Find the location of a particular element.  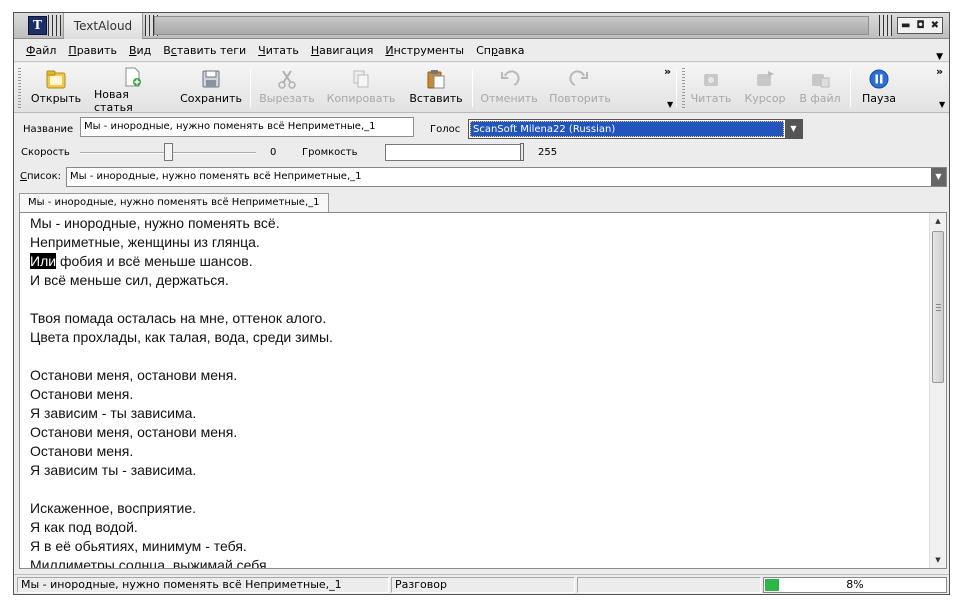

progress-percent: 8% is located at coordinates (855, 584).